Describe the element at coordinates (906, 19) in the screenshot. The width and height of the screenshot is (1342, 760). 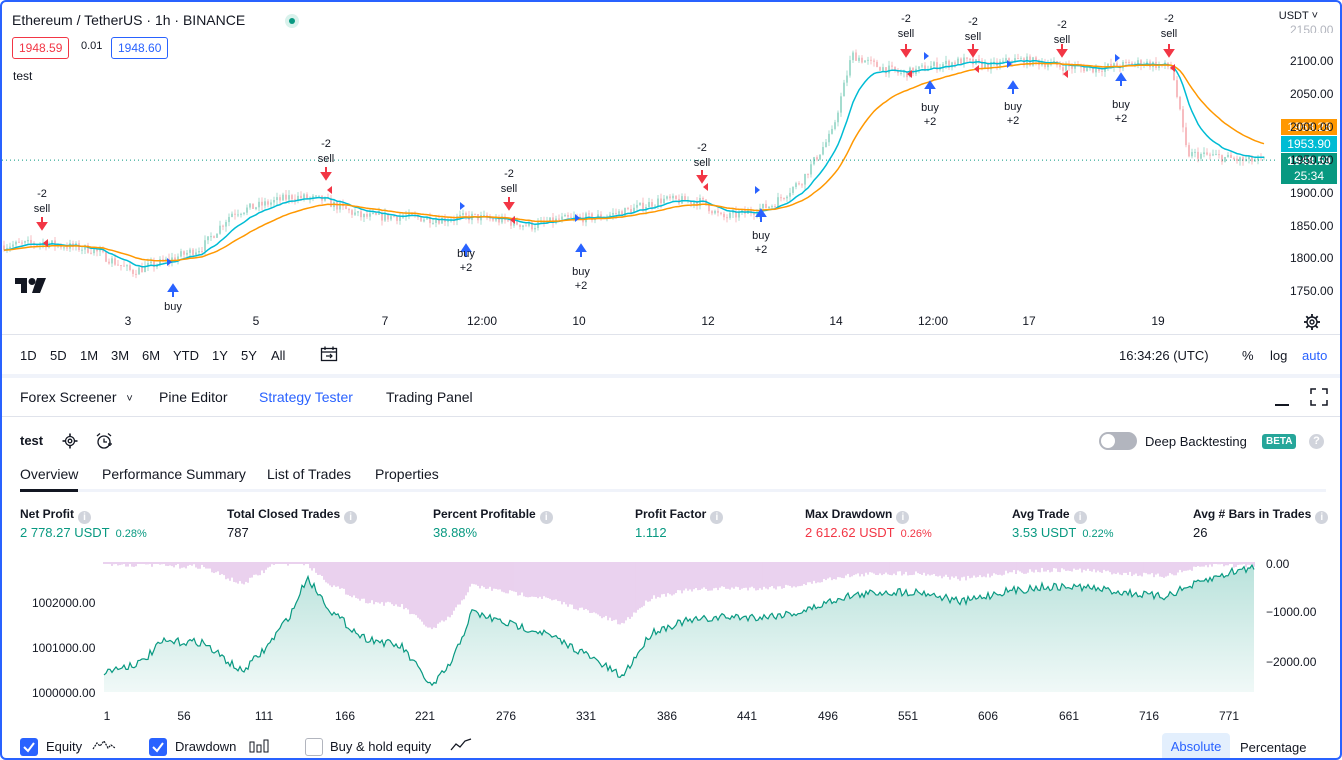
I see `signal-qty: -2` at that location.